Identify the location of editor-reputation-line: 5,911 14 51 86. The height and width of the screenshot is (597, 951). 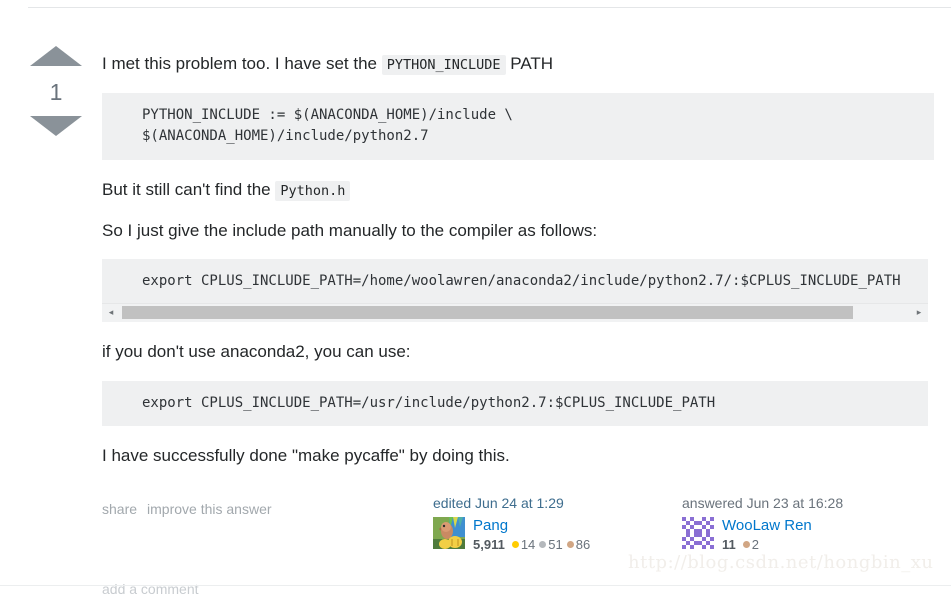
(532, 544).